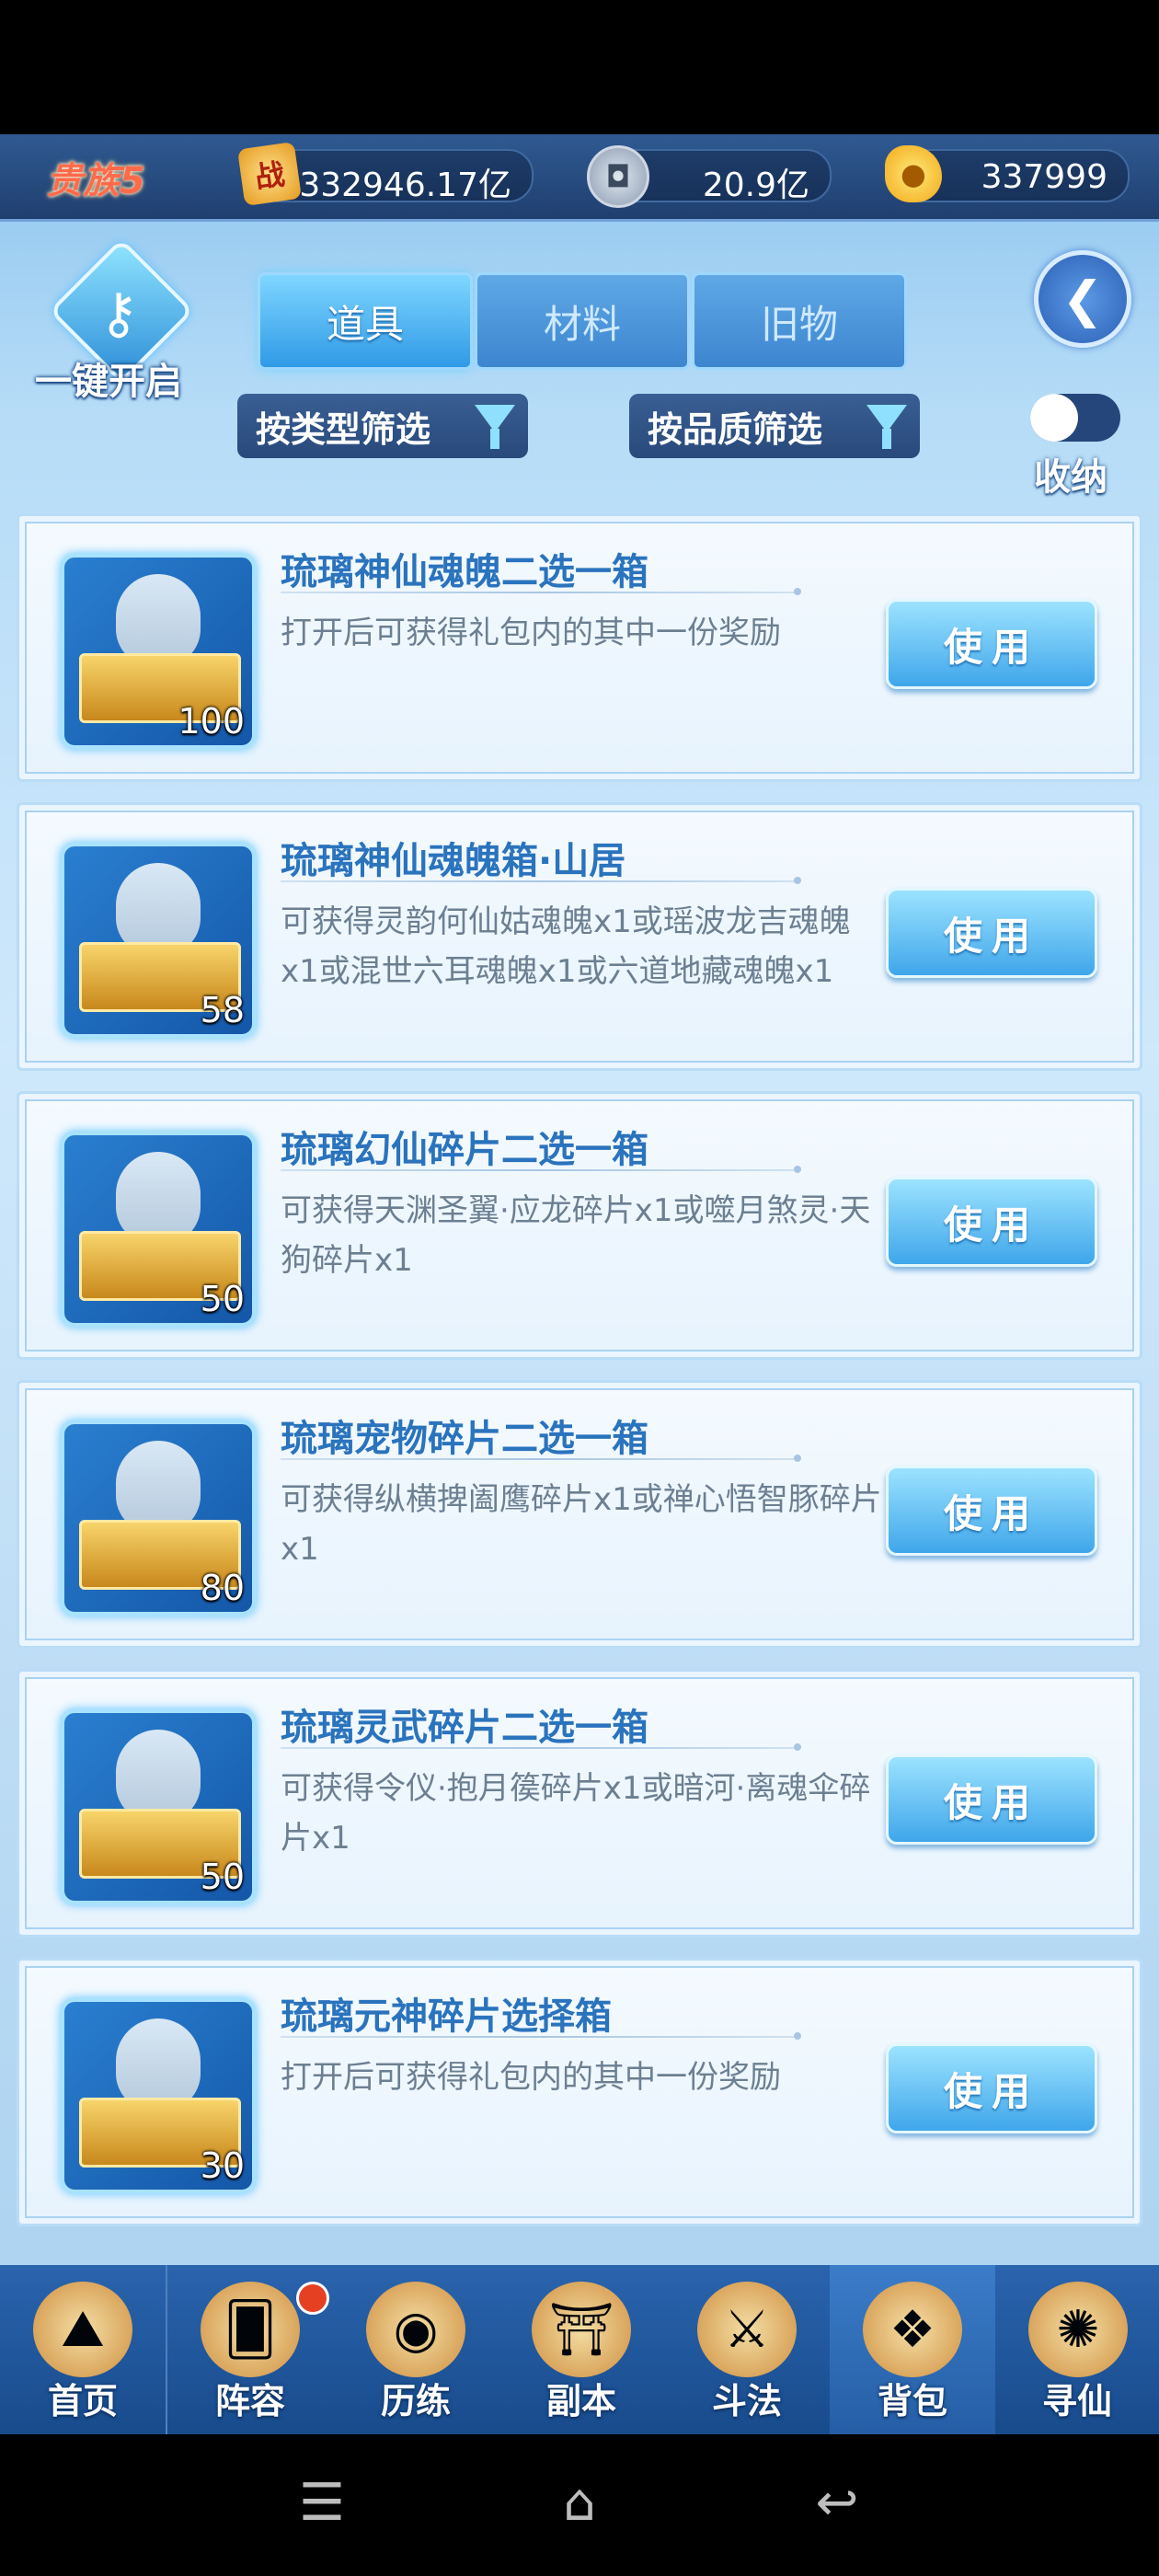 Image resolution: width=1159 pixels, height=2576 pixels. I want to click on filter-by-quality-button: 按品质筛选, so click(774, 426).